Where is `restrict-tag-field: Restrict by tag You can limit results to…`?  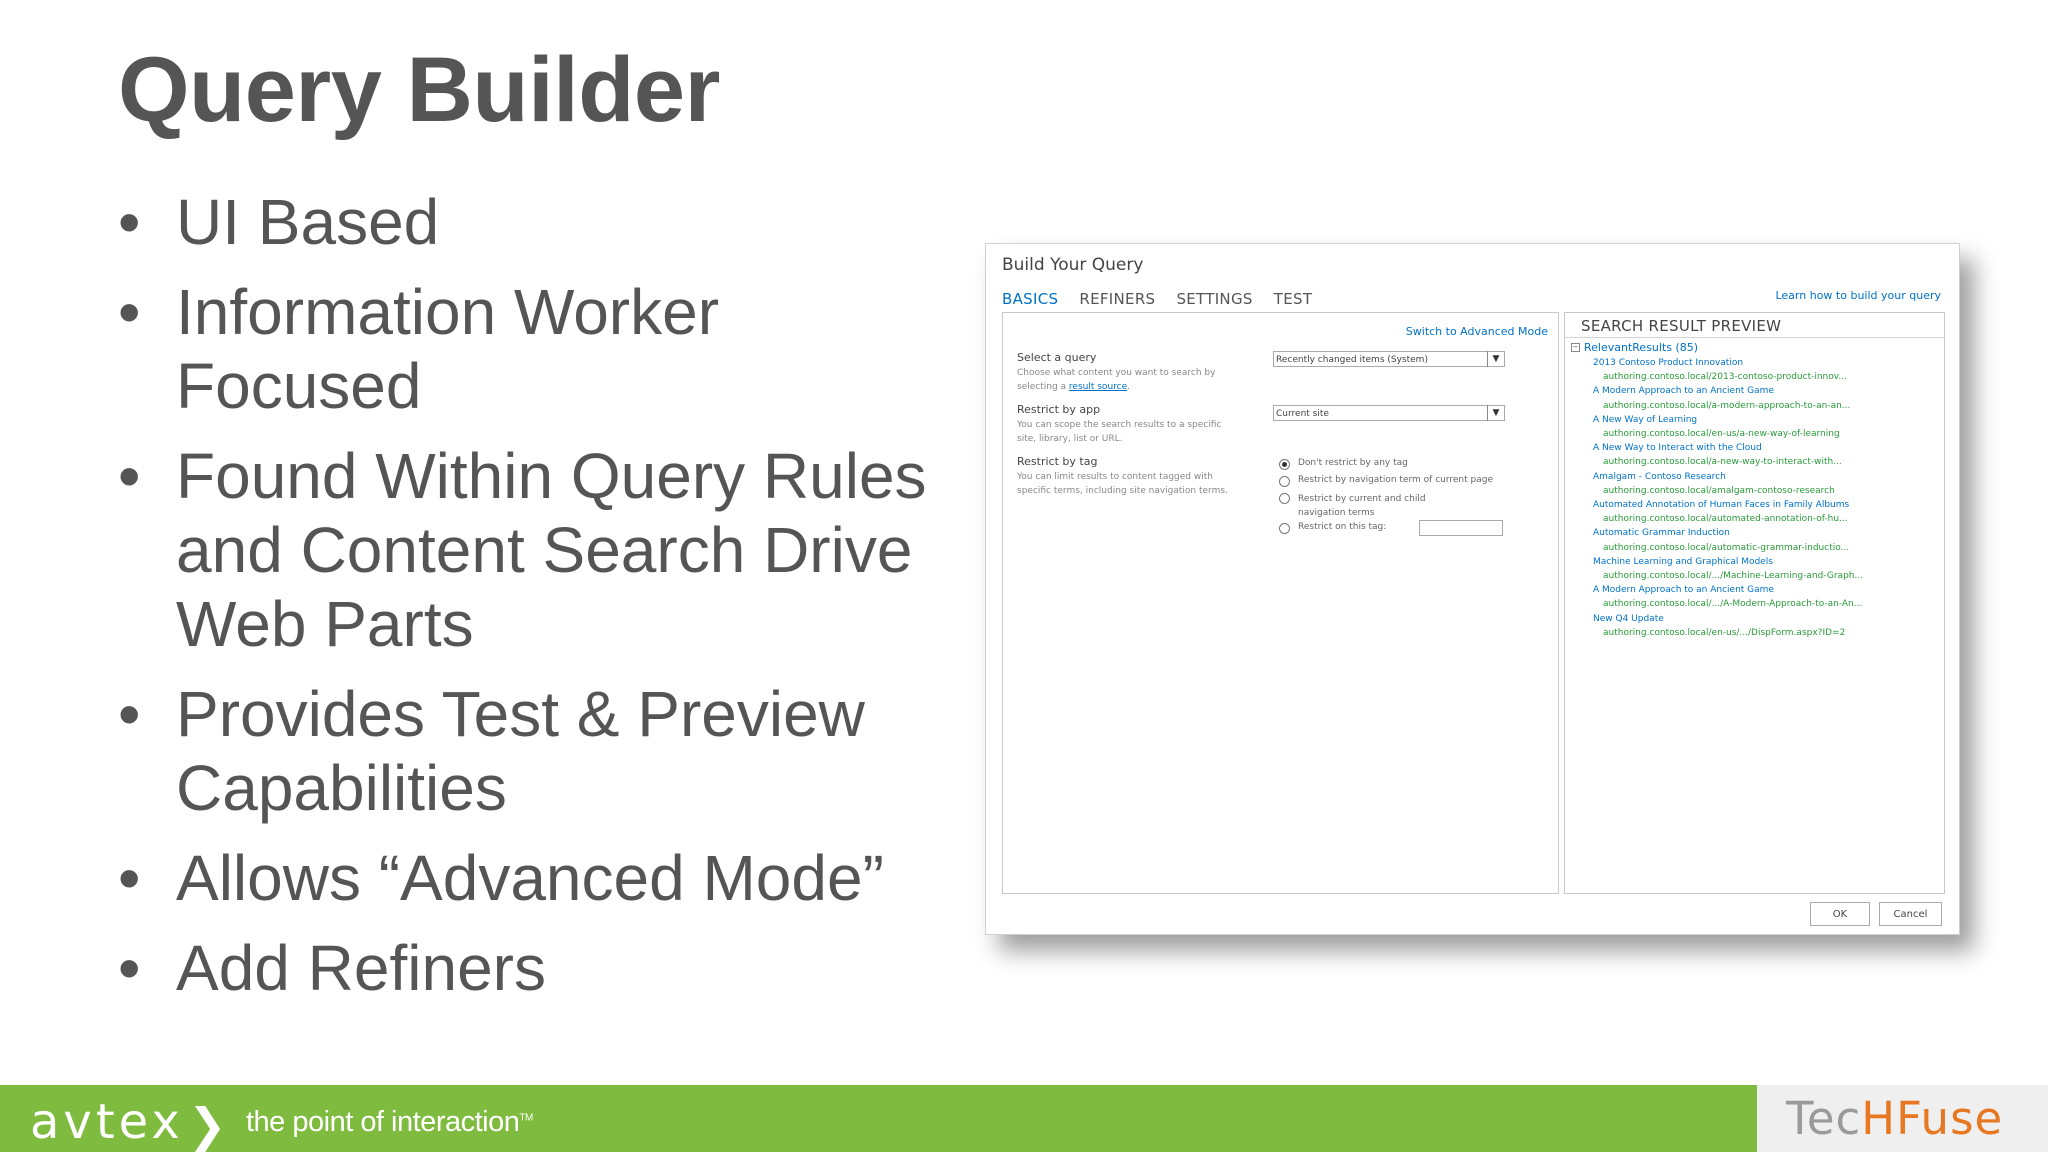 restrict-tag-field: Restrict by tag You can limit results to… is located at coordinates (1129, 476).